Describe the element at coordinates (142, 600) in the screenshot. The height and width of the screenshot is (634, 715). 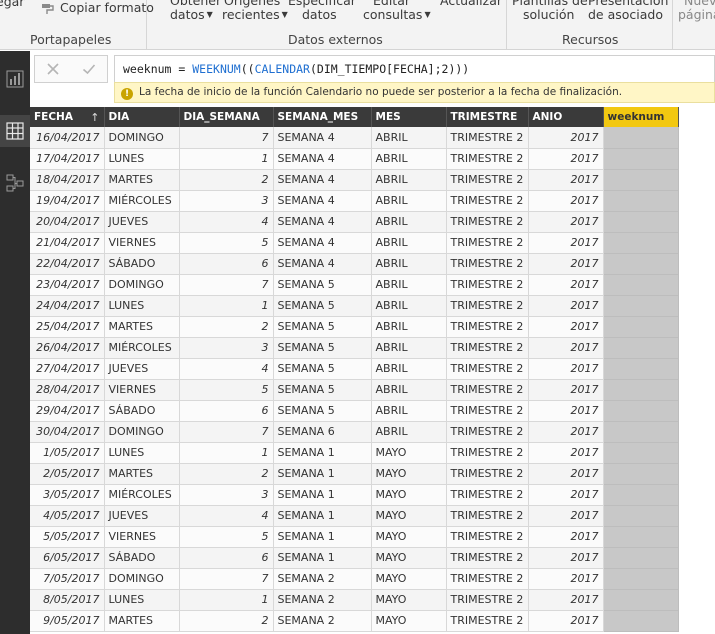
I see `table-cell: LUNES` at that location.